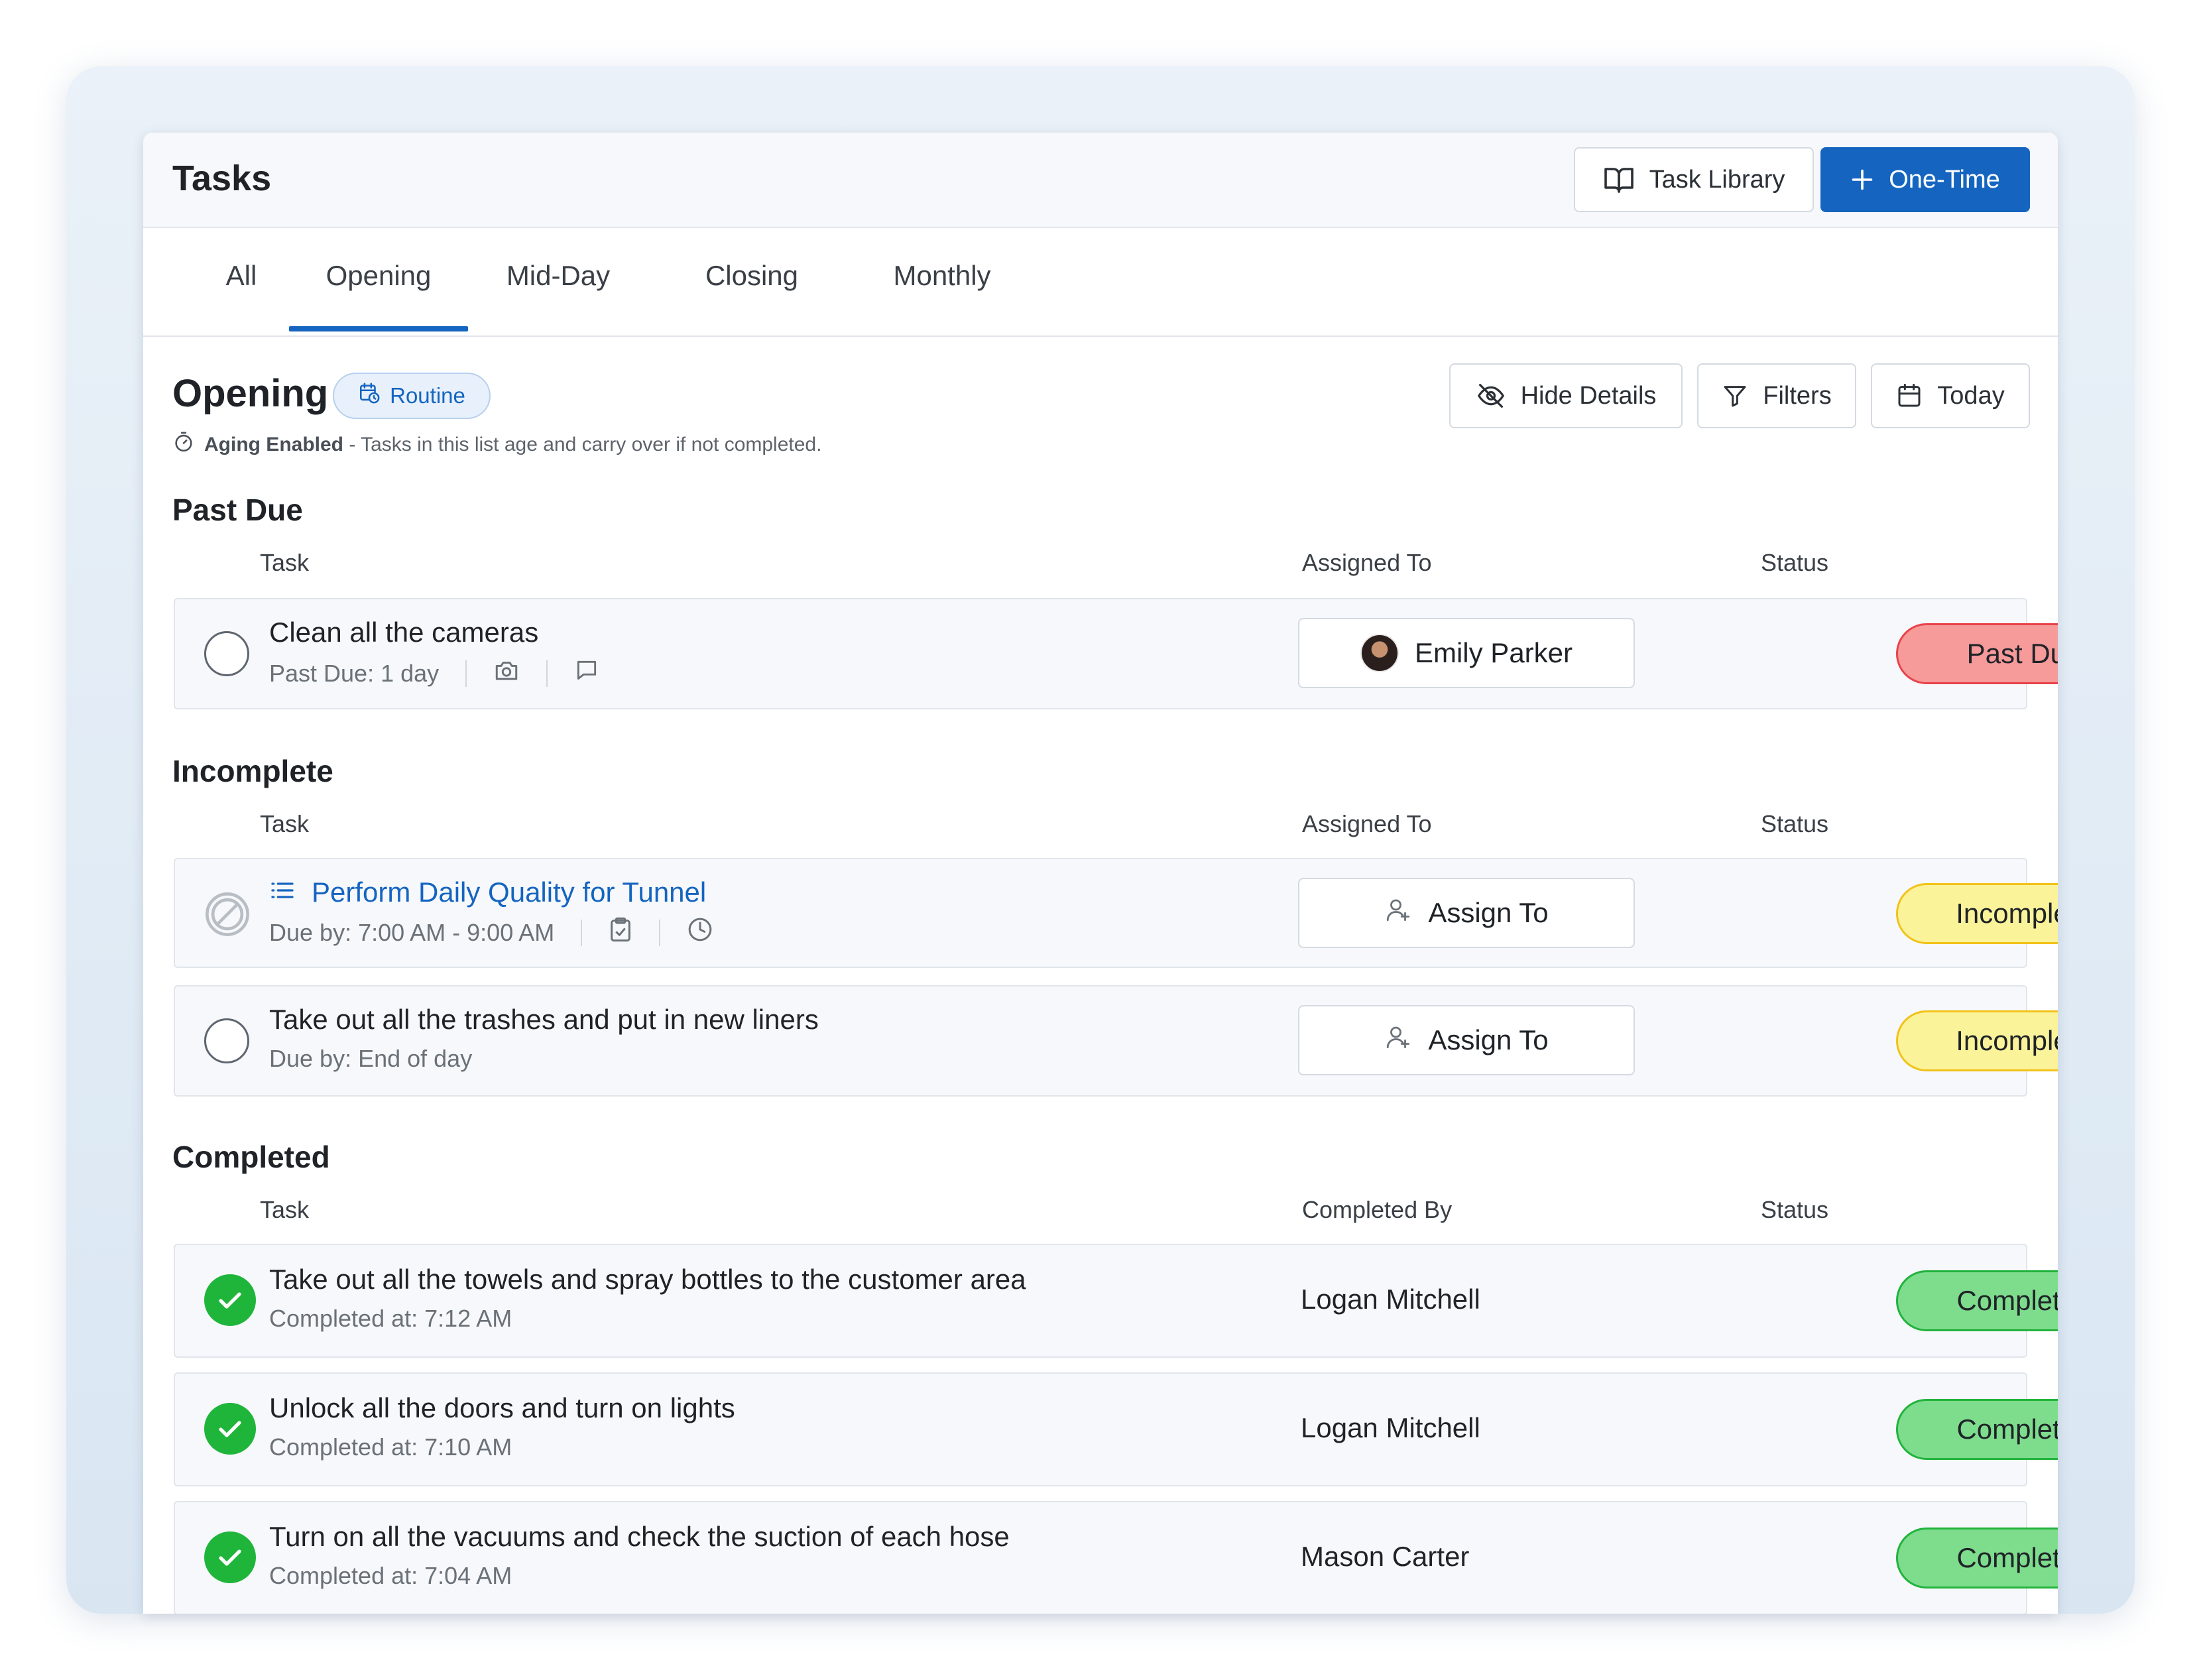  I want to click on task-meta: Due by: 7:00 AM - 9:00 AM, so click(491, 932).